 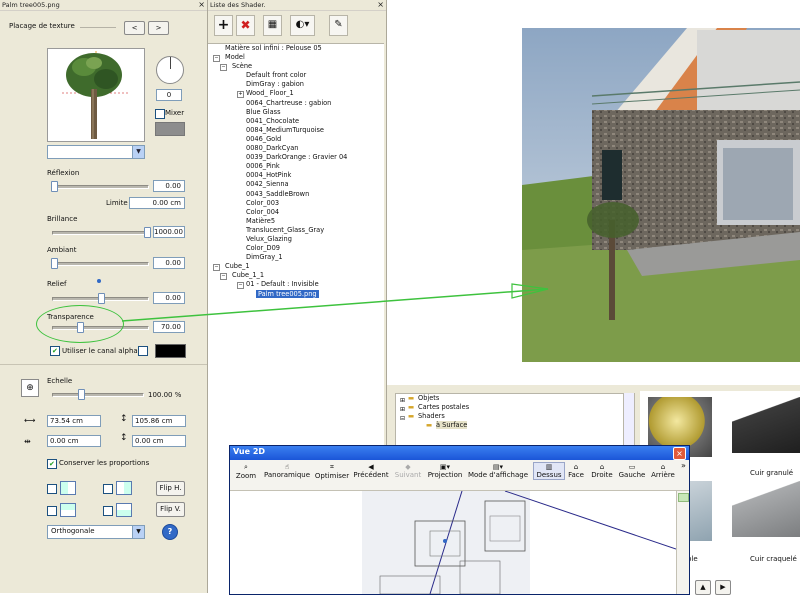 I want to click on zoom-button: ⌕ Zoom, so click(x=246, y=471).